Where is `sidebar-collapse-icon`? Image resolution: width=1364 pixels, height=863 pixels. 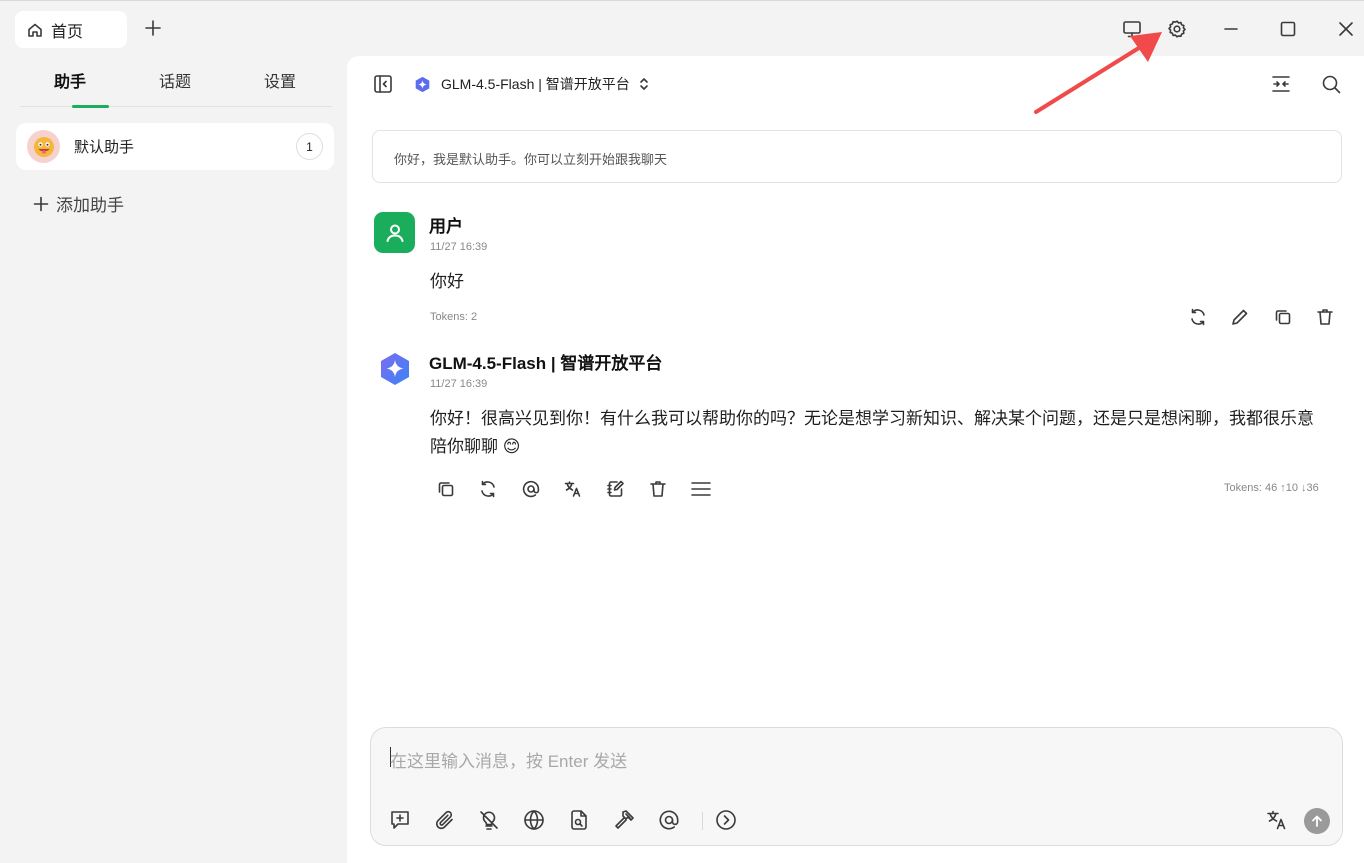 sidebar-collapse-icon is located at coordinates (383, 84).